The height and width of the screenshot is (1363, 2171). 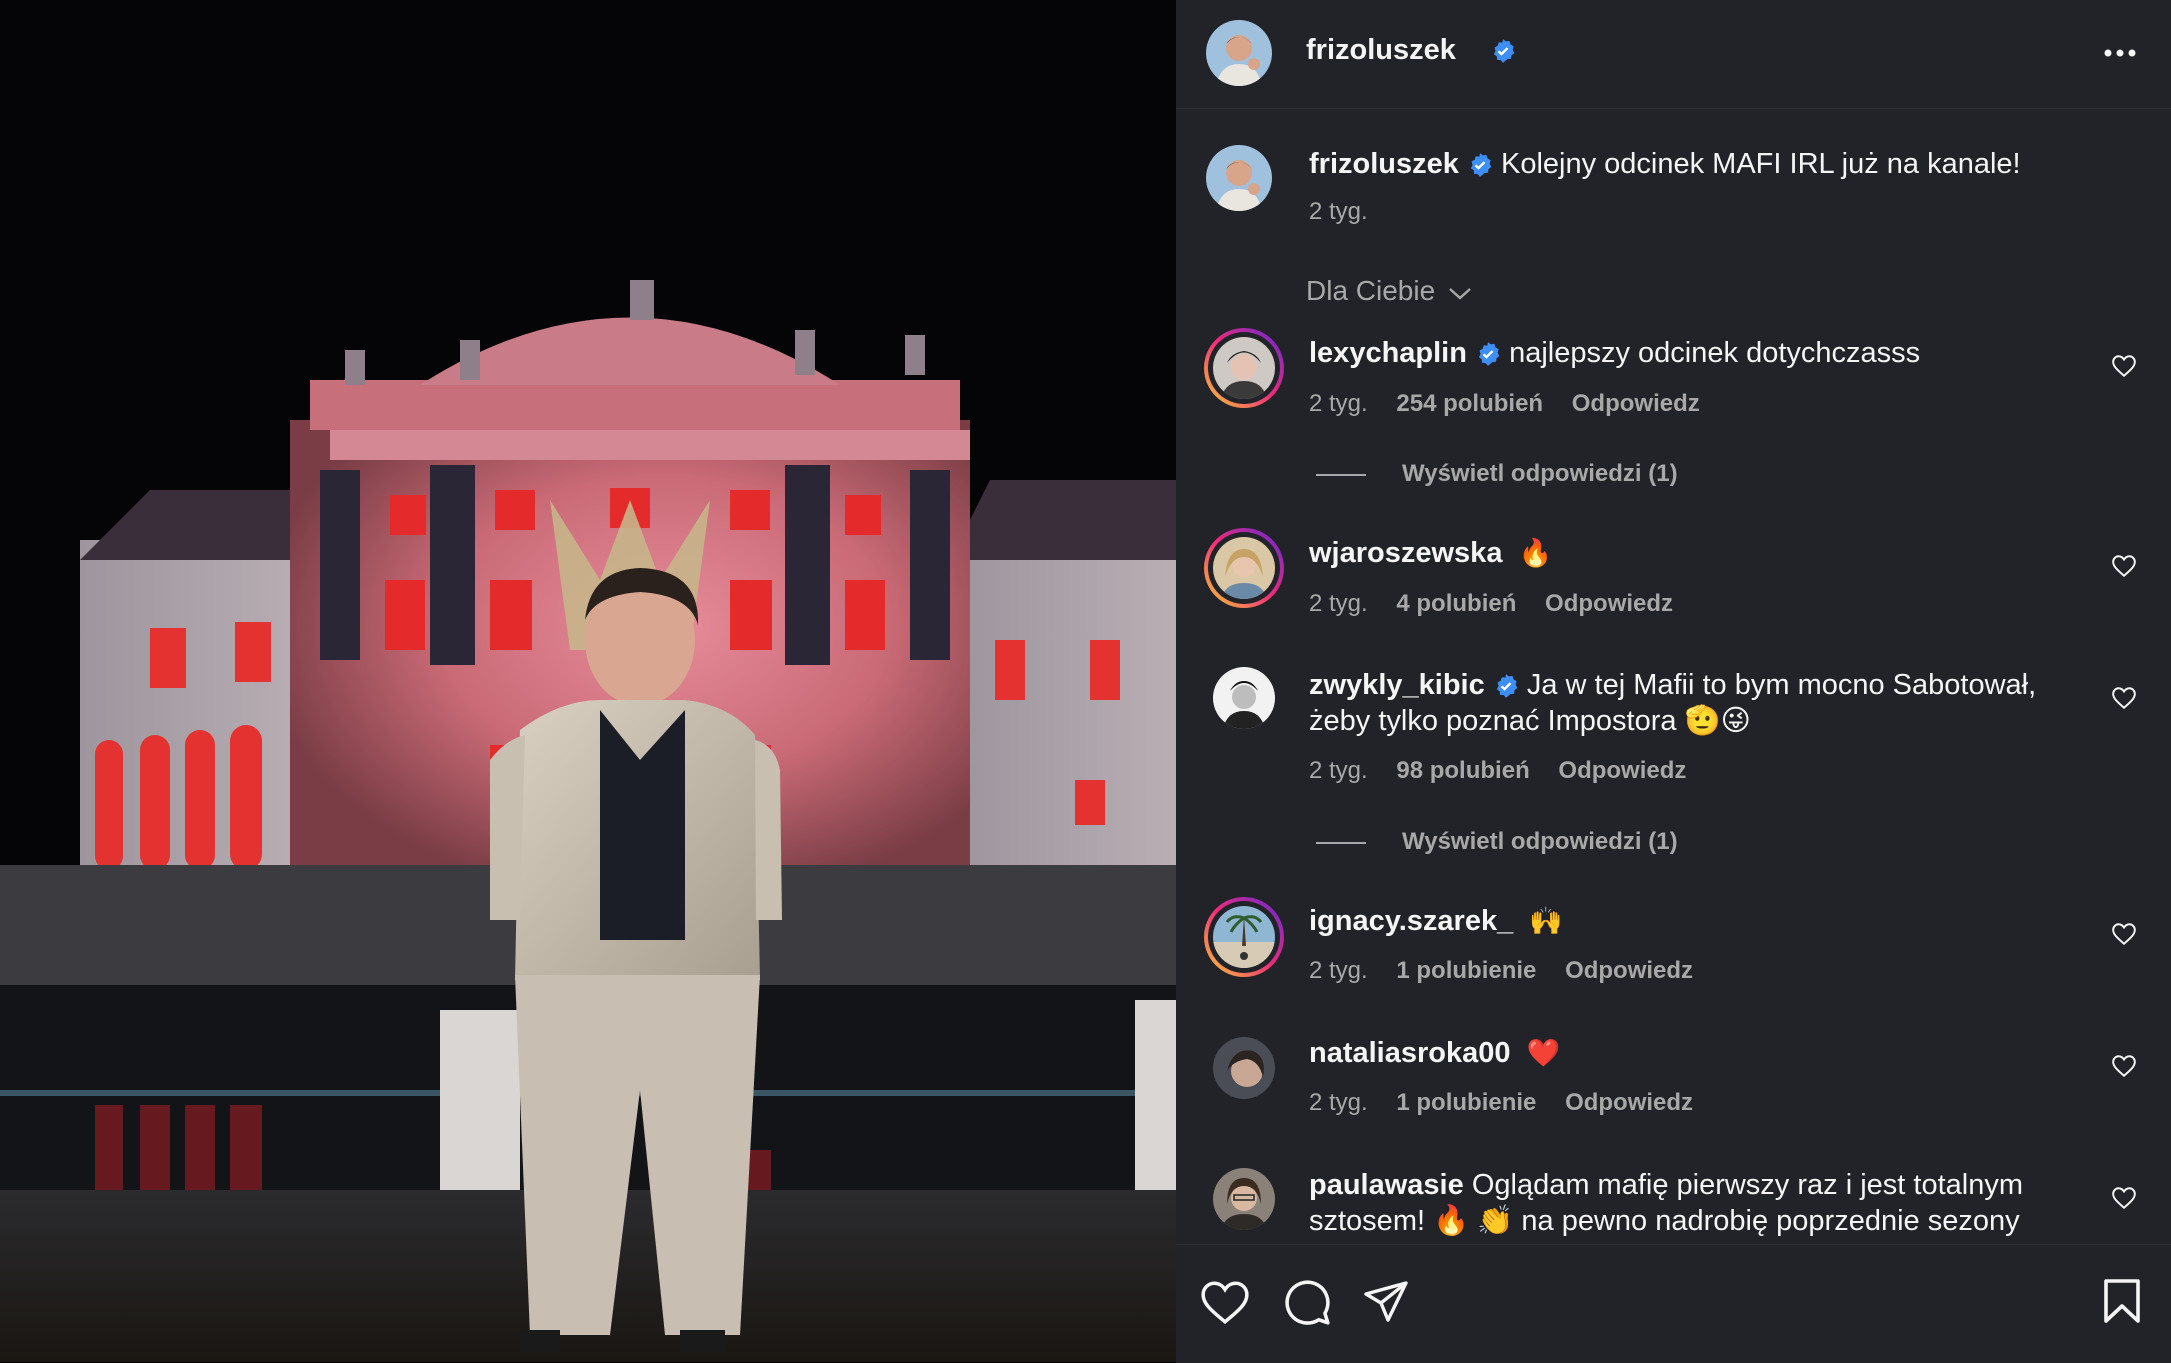 I want to click on chevron-down-icon, so click(x=1460, y=293).